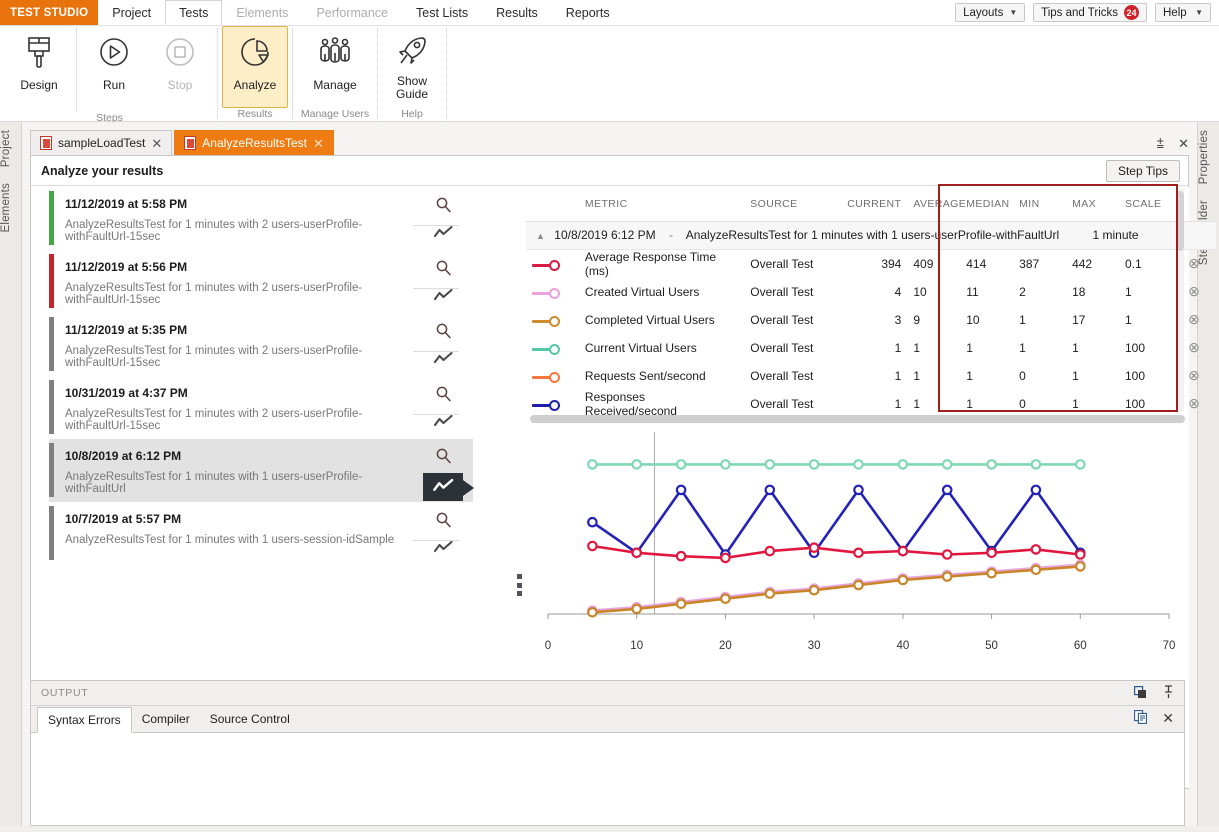 This screenshot has height=832, width=1219. Describe the element at coordinates (990, 12) in the screenshot. I see `layouts-button: Layouts ▼` at that location.